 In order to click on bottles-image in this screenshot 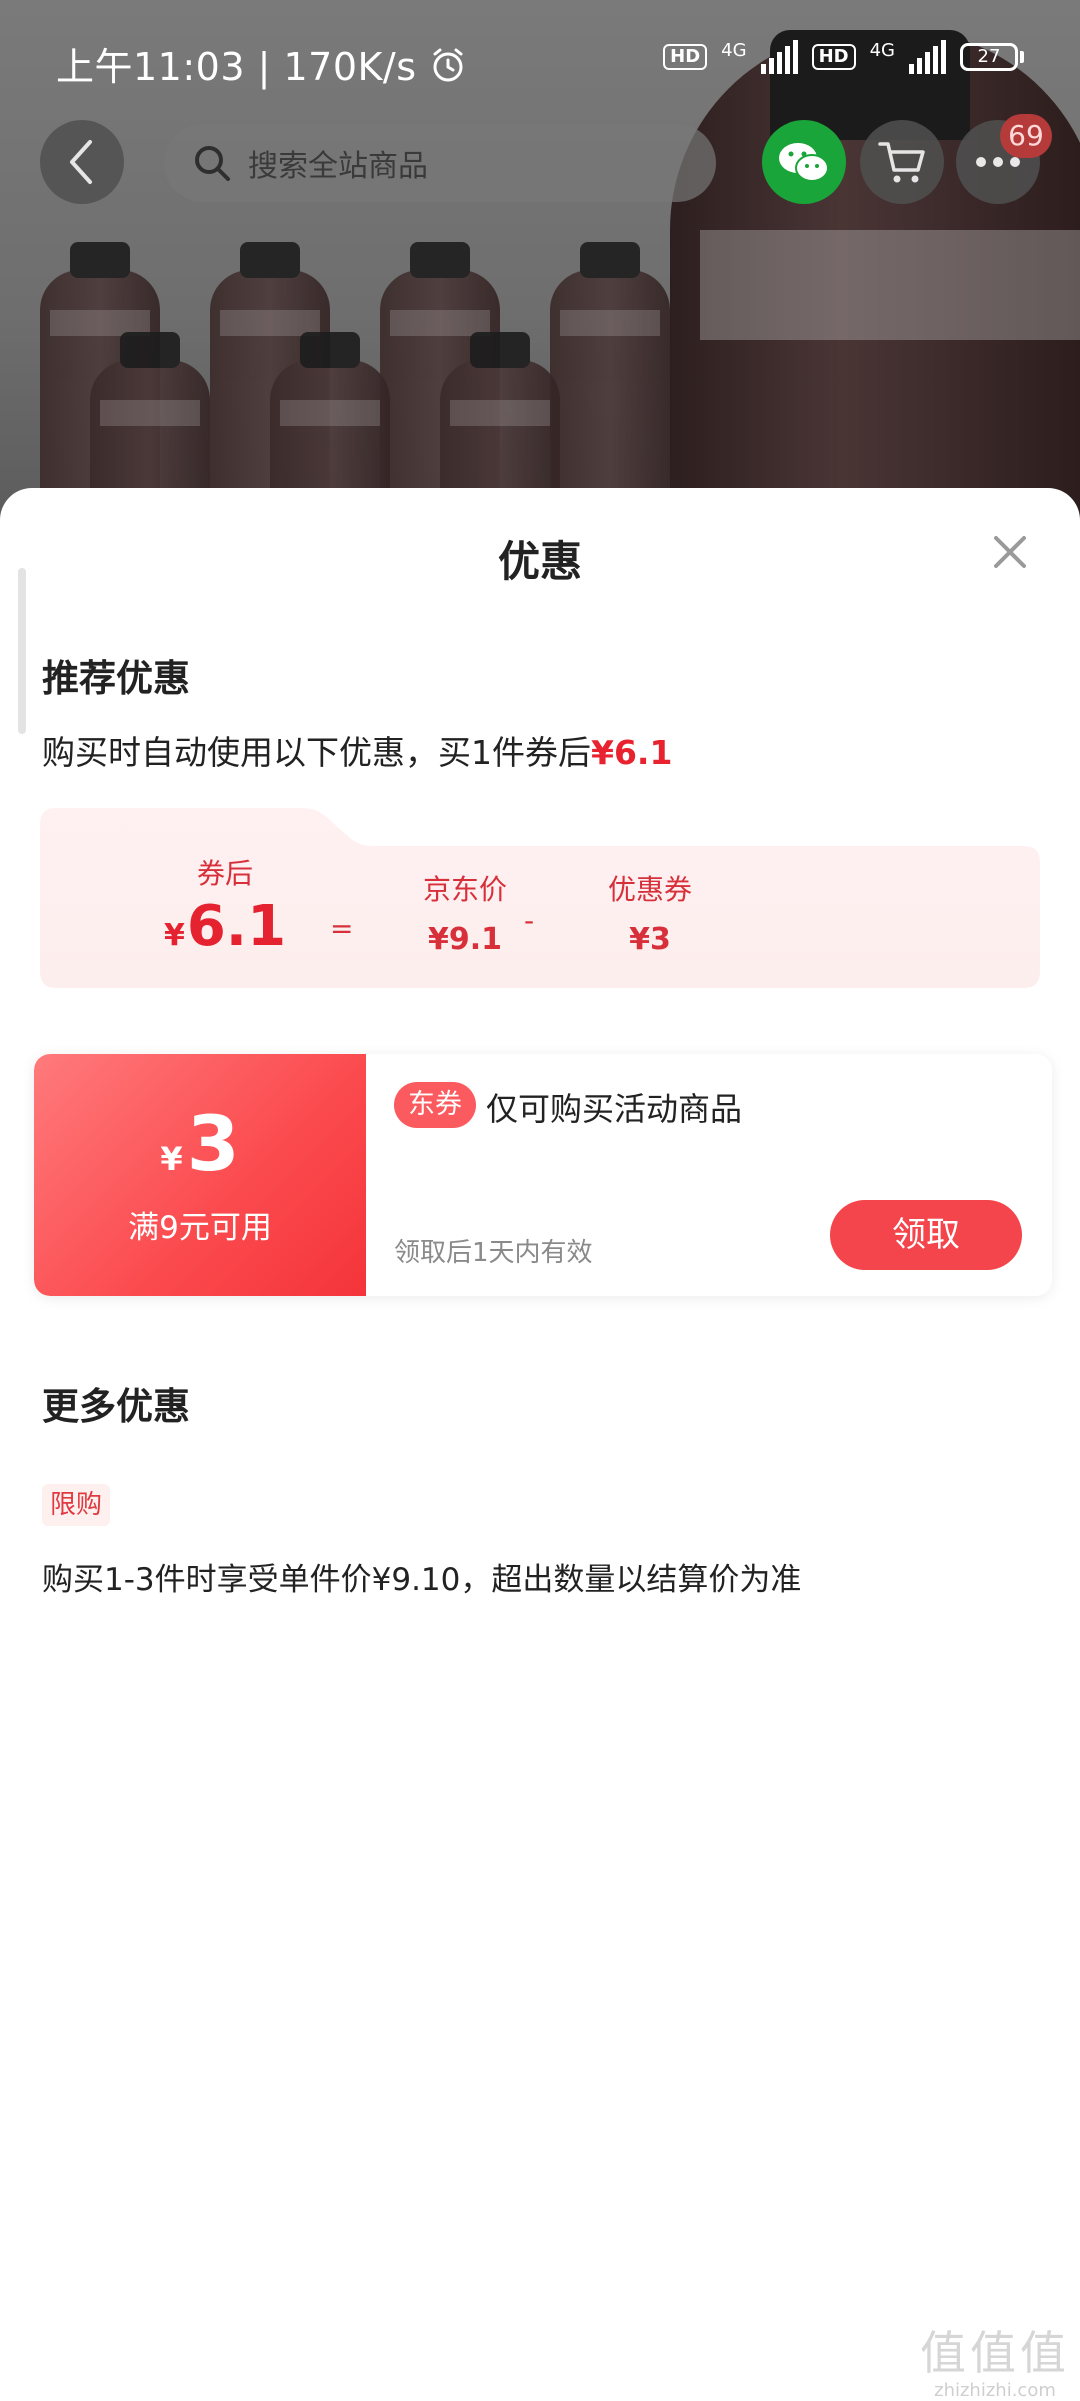, I will do `click(360, 381)`.